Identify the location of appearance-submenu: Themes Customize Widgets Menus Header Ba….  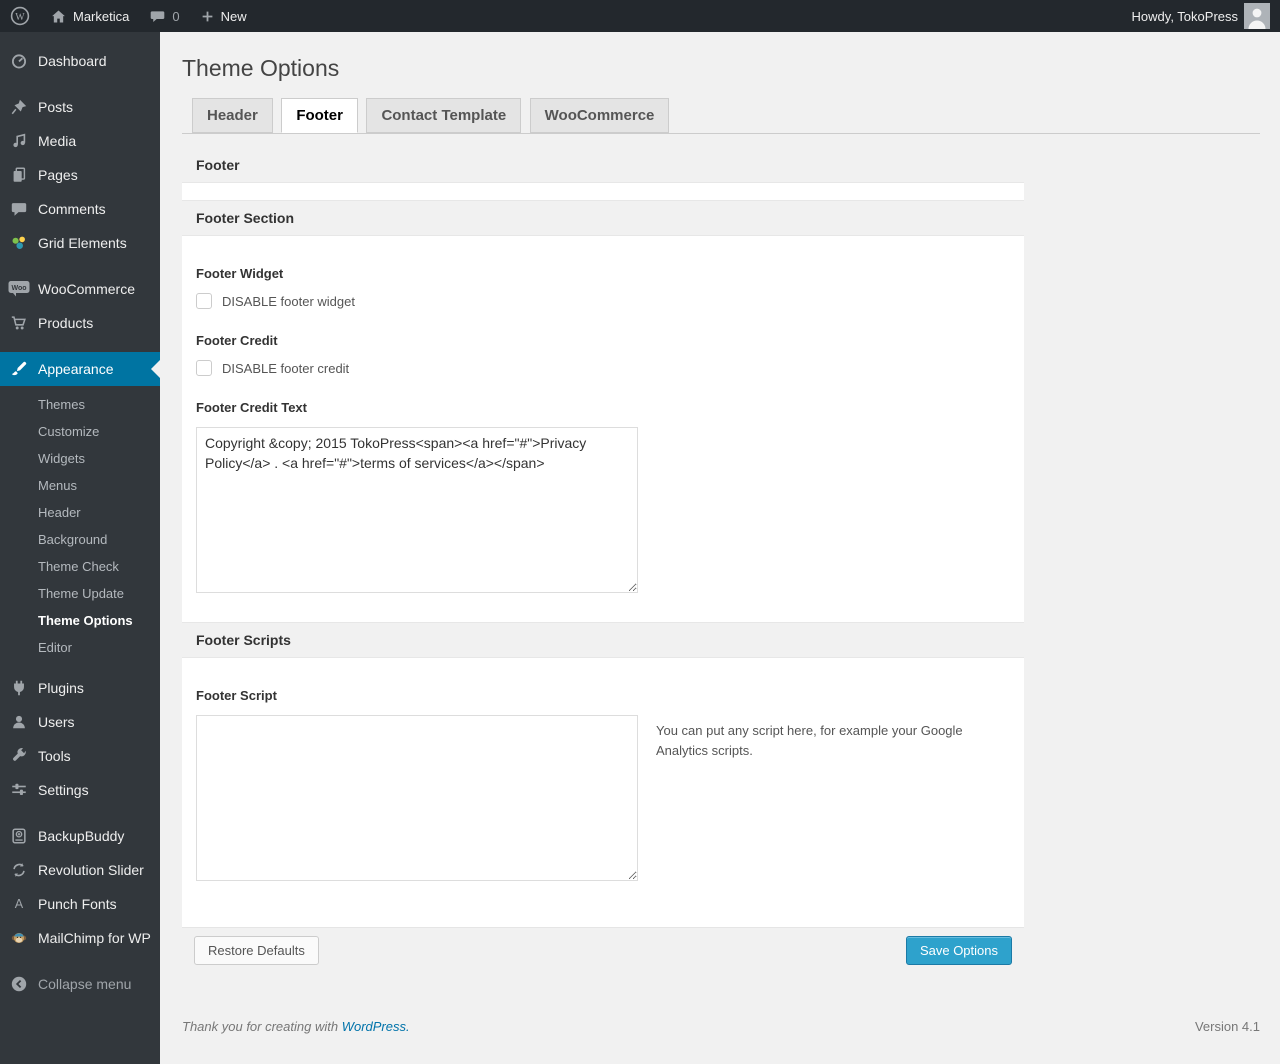
(80, 528).